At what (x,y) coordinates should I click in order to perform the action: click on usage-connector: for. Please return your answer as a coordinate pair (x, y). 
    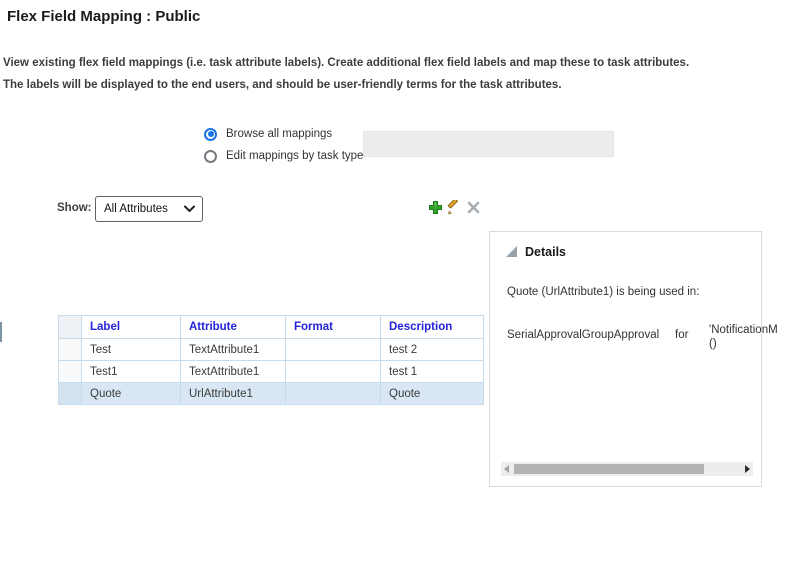
    Looking at the image, I should click on (682, 335).